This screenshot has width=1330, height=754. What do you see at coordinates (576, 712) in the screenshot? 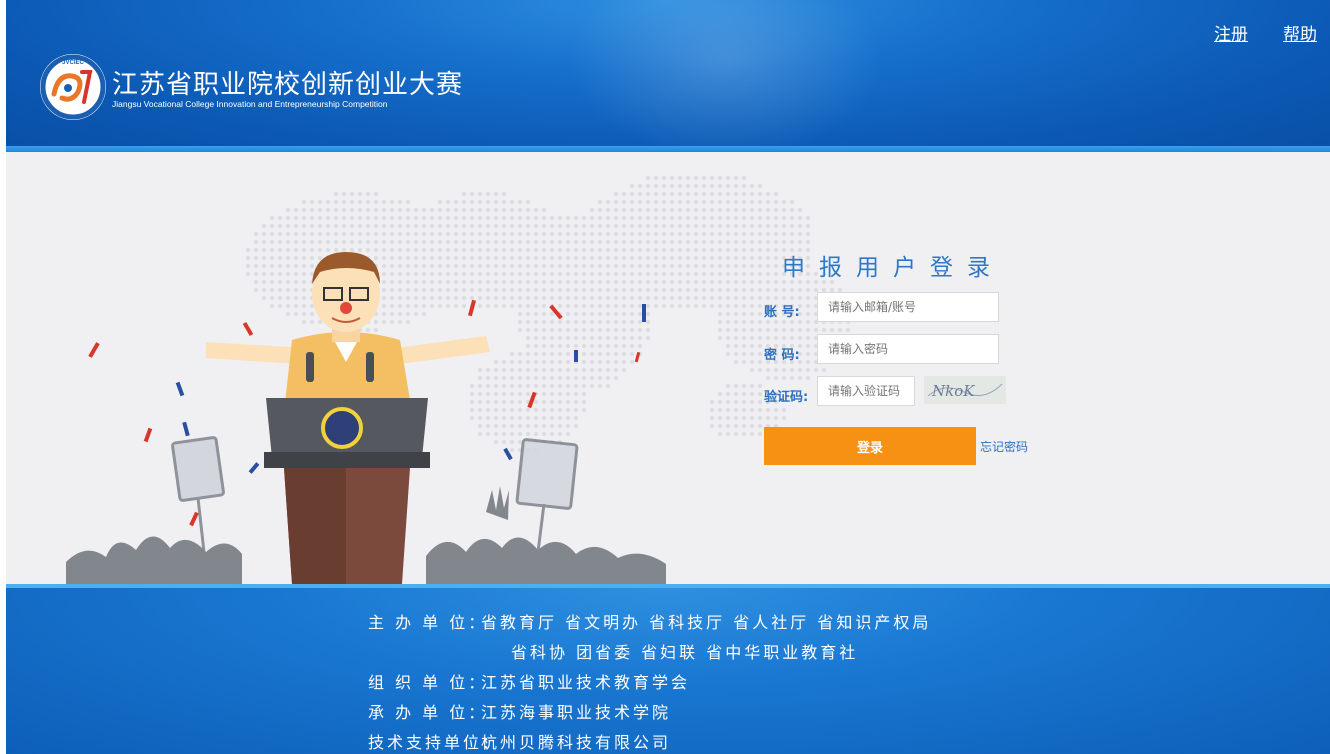
I see `host-name: 江苏海事职业技术学院` at bounding box center [576, 712].